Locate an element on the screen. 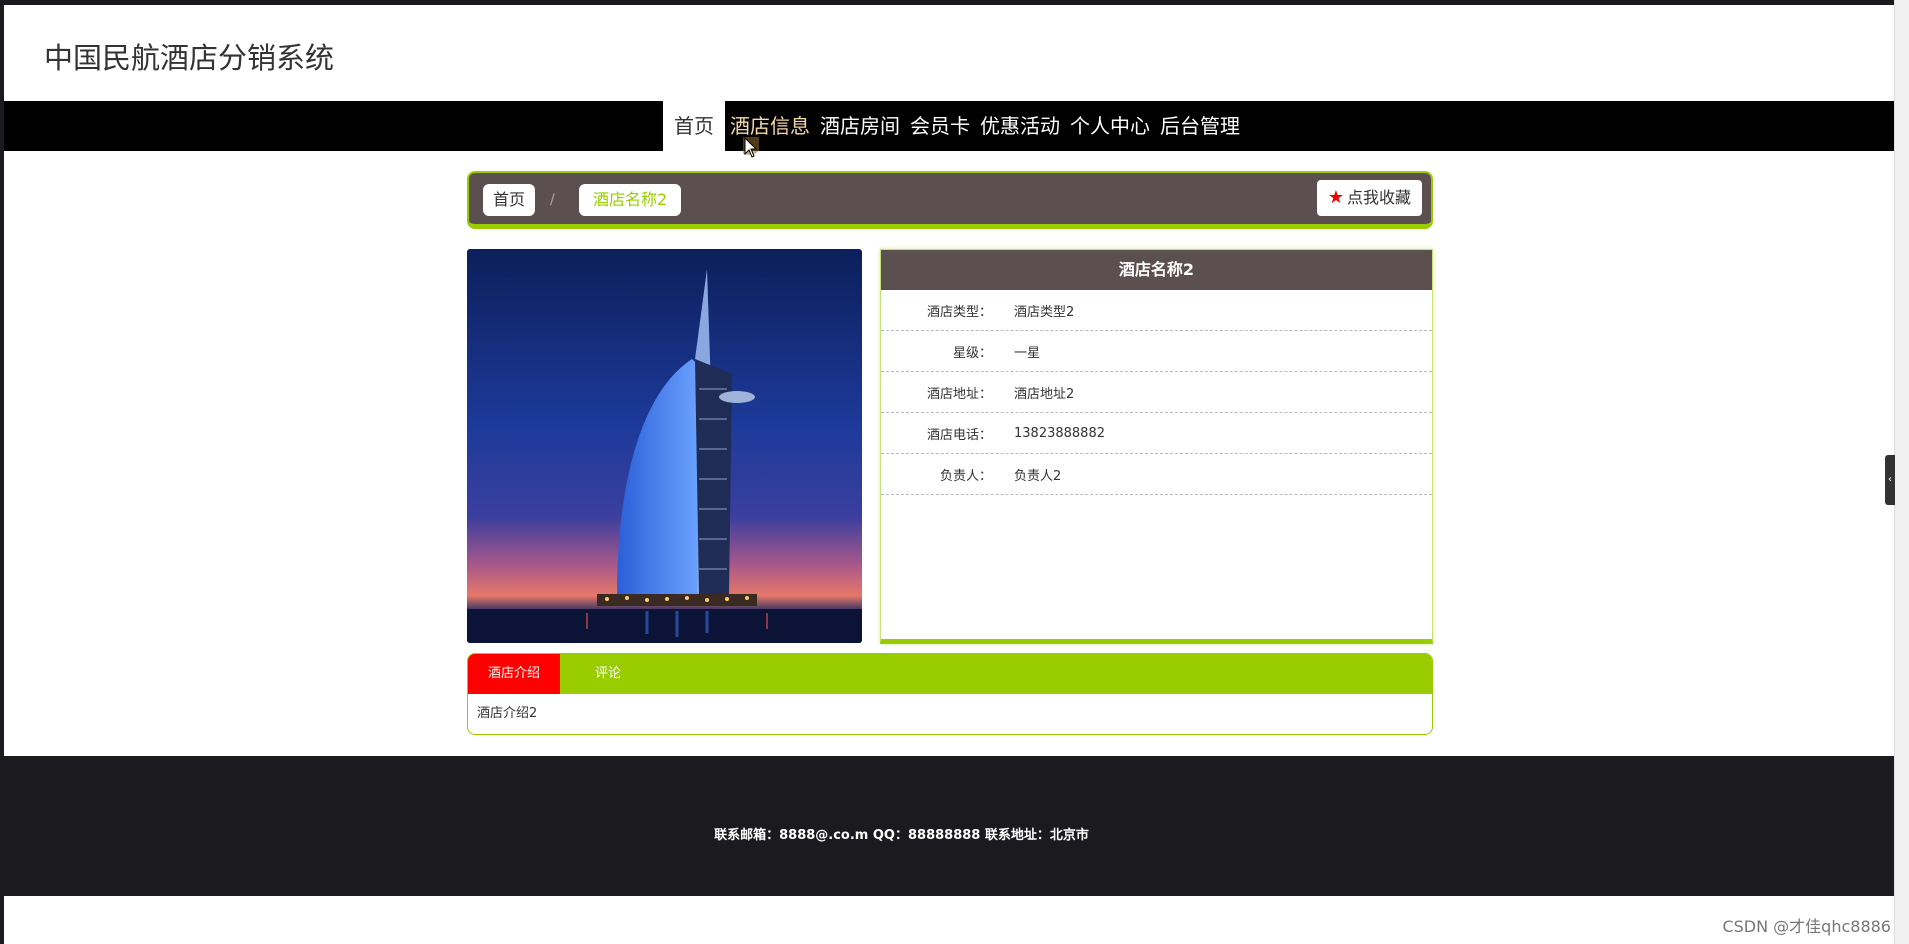 The image size is (1909, 944). hotel-name-heading: 酒店名称2 is located at coordinates (1156, 270).